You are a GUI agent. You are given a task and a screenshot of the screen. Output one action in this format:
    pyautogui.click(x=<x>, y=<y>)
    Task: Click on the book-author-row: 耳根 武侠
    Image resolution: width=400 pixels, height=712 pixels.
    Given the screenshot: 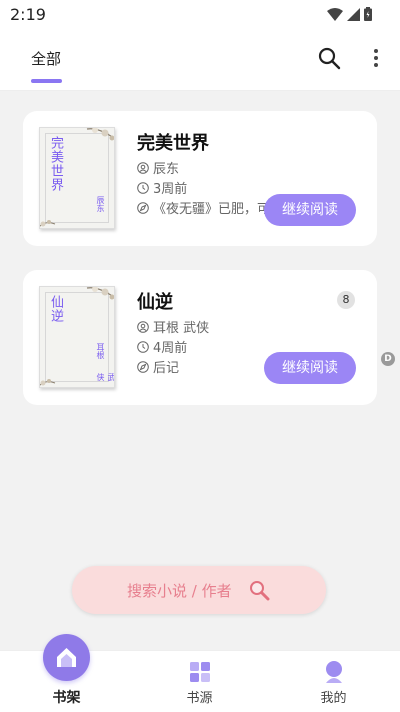 What is the action you would take?
    pyautogui.click(x=173, y=326)
    